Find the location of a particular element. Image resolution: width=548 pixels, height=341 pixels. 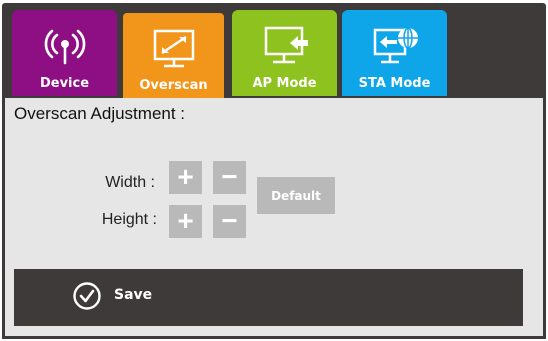

tab-sta-mode-label: STA Mode is located at coordinates (394, 83).